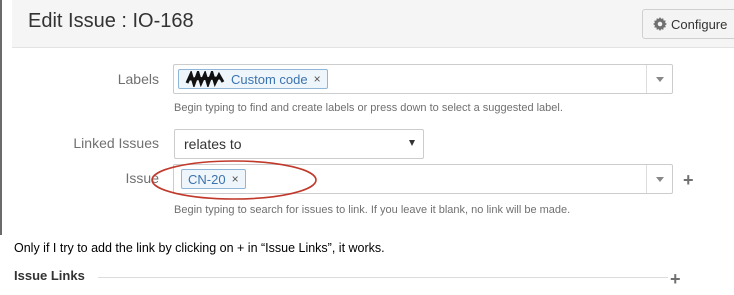 This screenshot has height=295, width=734. I want to click on link-type-value: relates to, so click(213, 144).